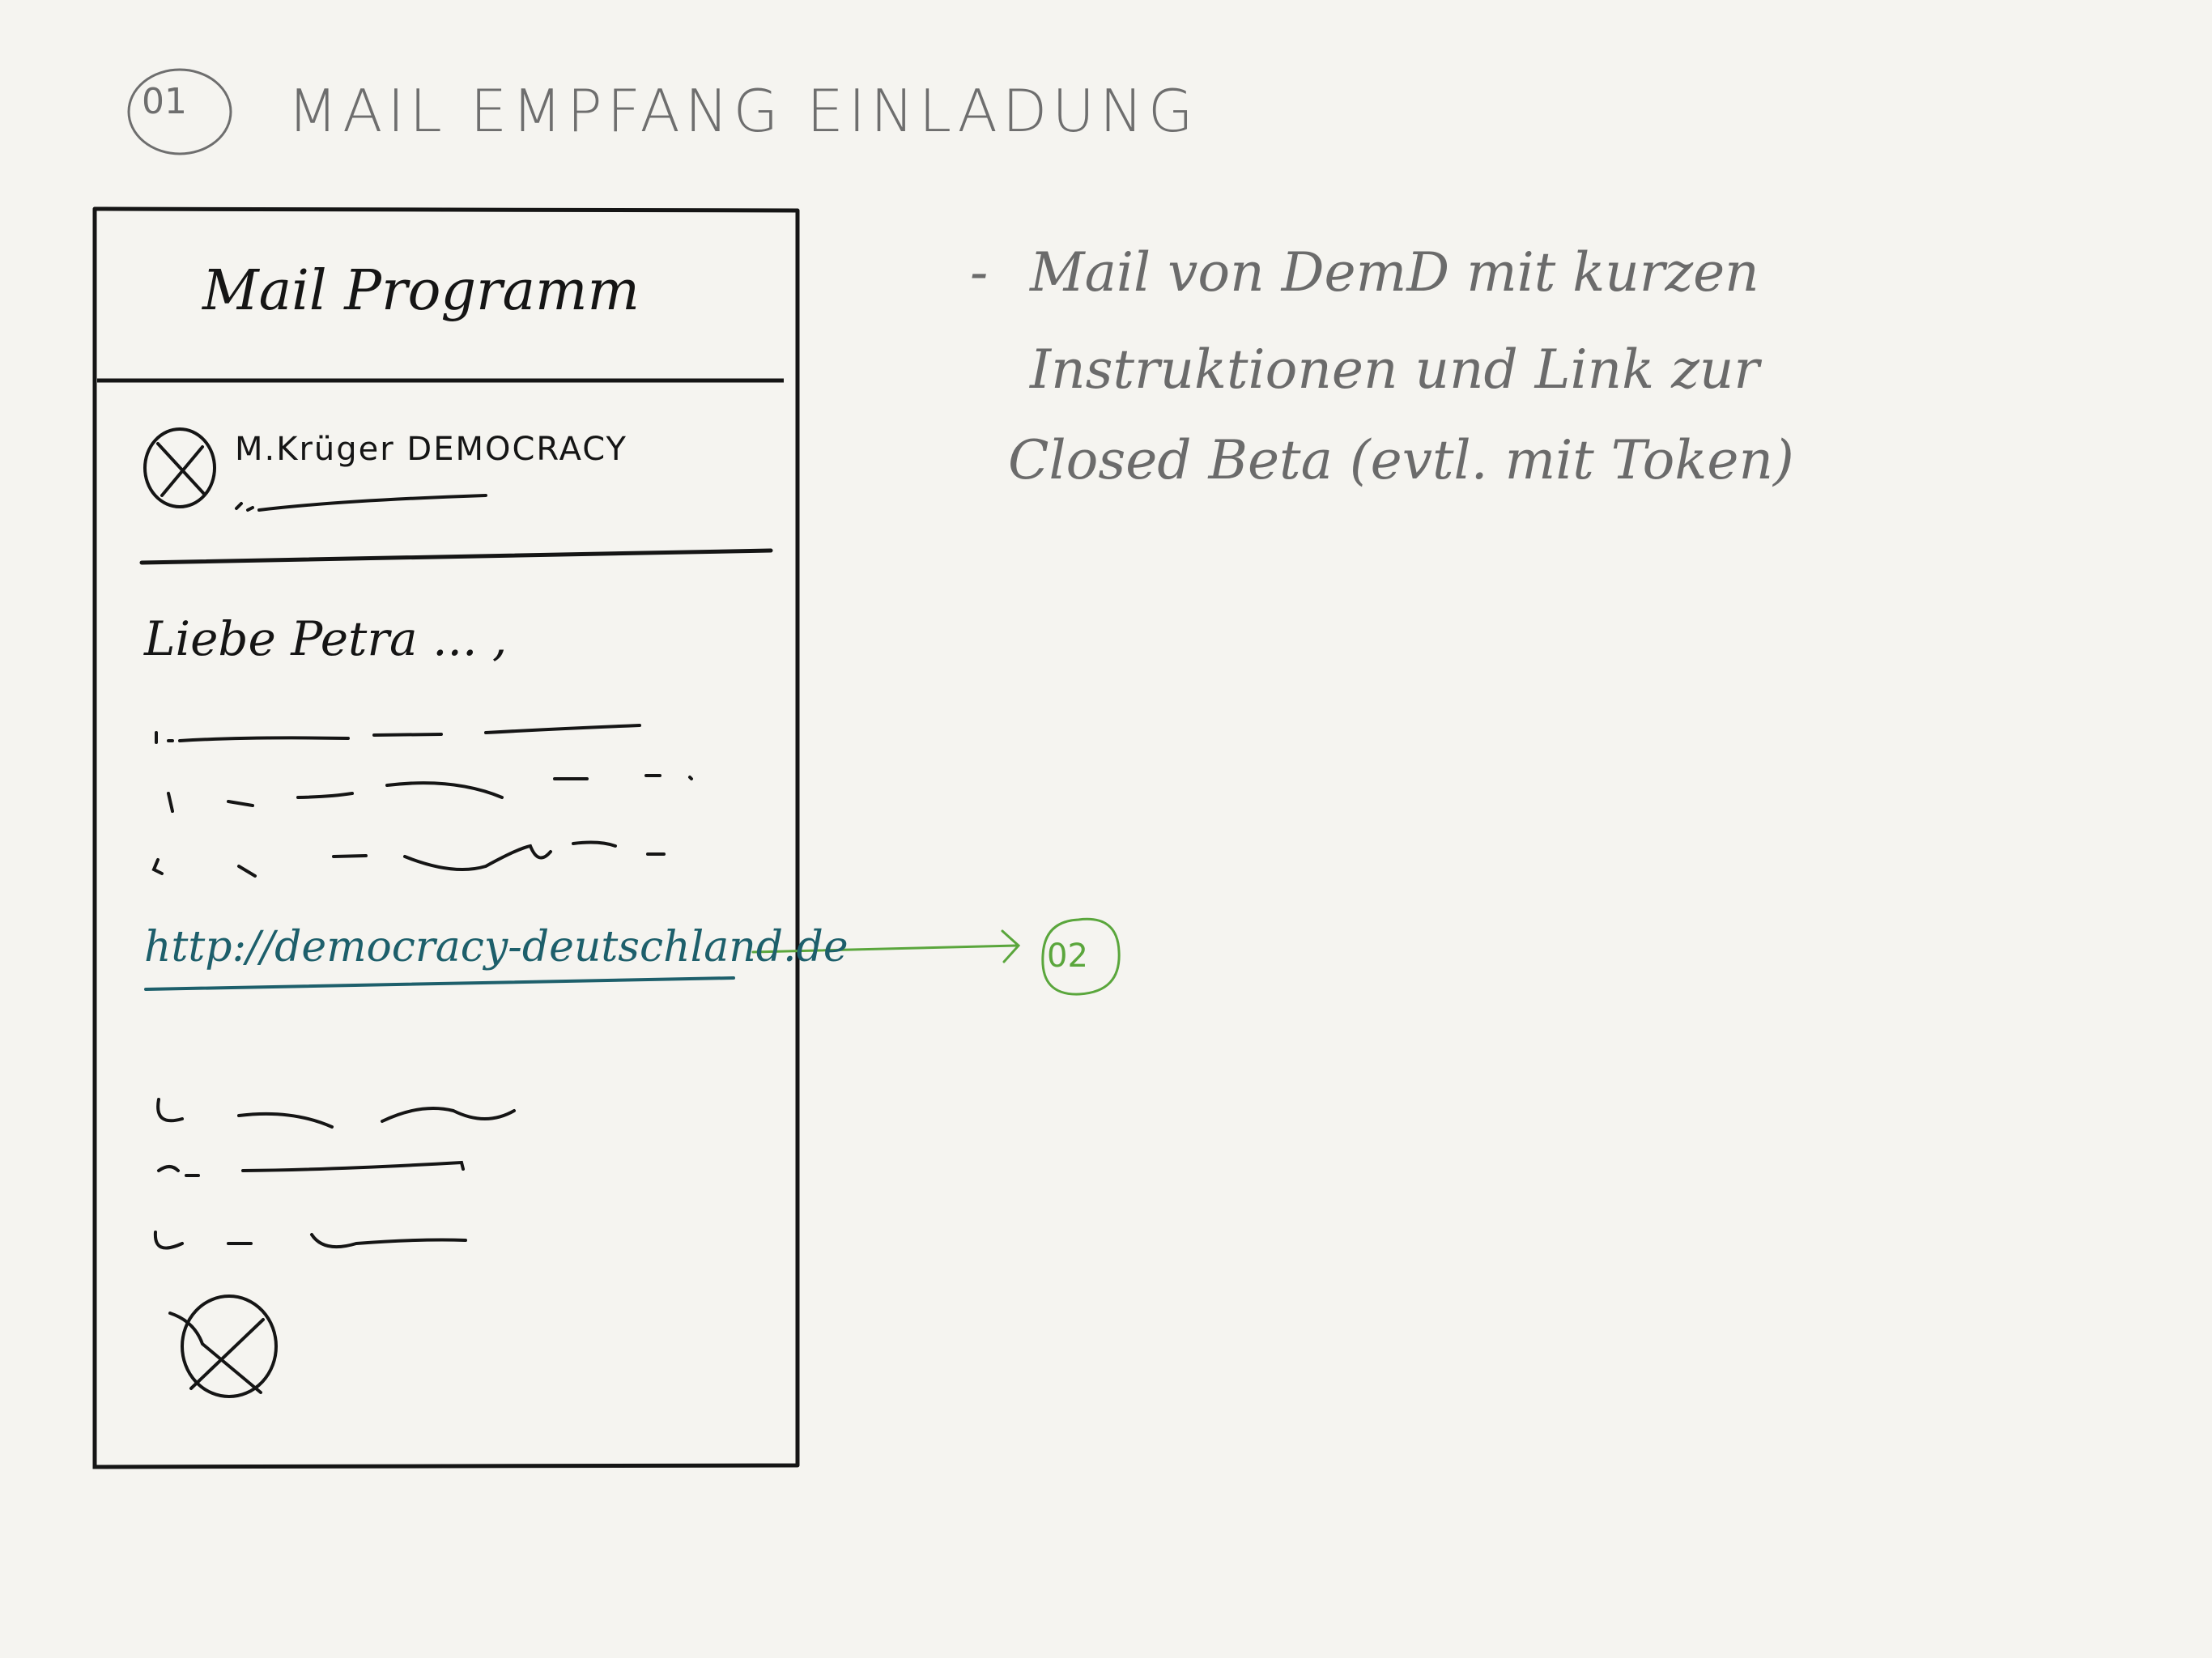 This screenshot has width=2212, height=1658. What do you see at coordinates (223, 1346) in the screenshot?
I see `reply-avatar-icon` at bounding box center [223, 1346].